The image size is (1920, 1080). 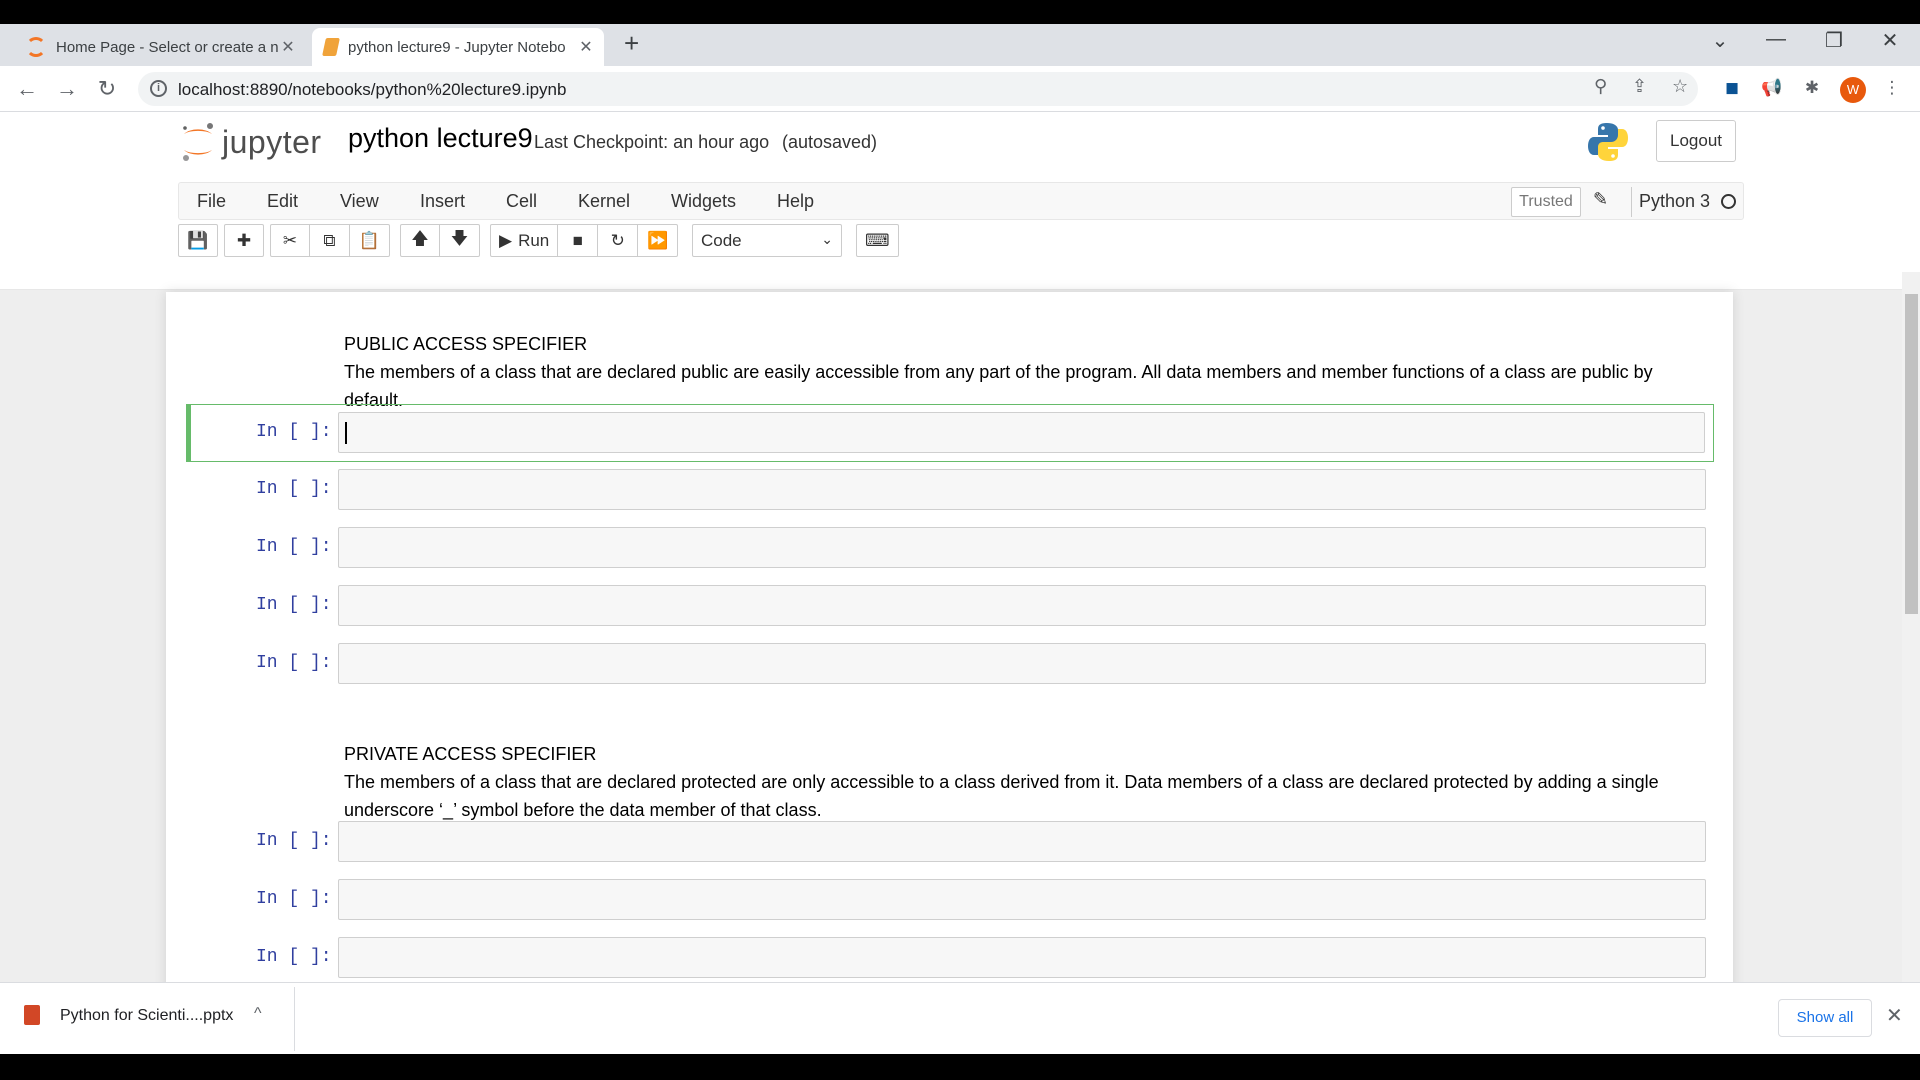 What do you see at coordinates (658, 240) in the screenshot?
I see `restart-run-all-icon: ⏩` at bounding box center [658, 240].